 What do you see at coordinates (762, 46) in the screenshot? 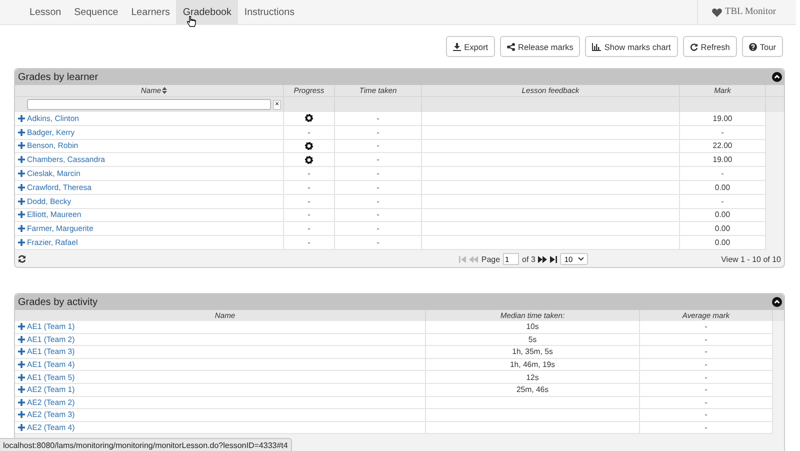
I see `toolbar-button: Tour` at bounding box center [762, 46].